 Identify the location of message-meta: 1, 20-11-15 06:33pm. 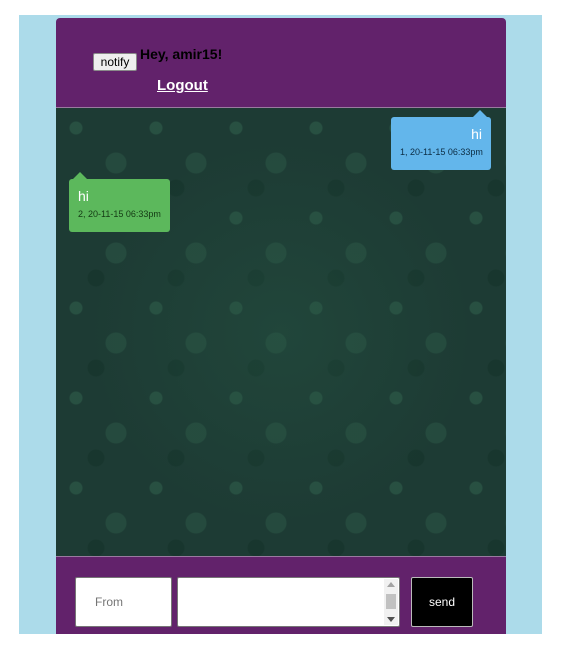
(441, 152).